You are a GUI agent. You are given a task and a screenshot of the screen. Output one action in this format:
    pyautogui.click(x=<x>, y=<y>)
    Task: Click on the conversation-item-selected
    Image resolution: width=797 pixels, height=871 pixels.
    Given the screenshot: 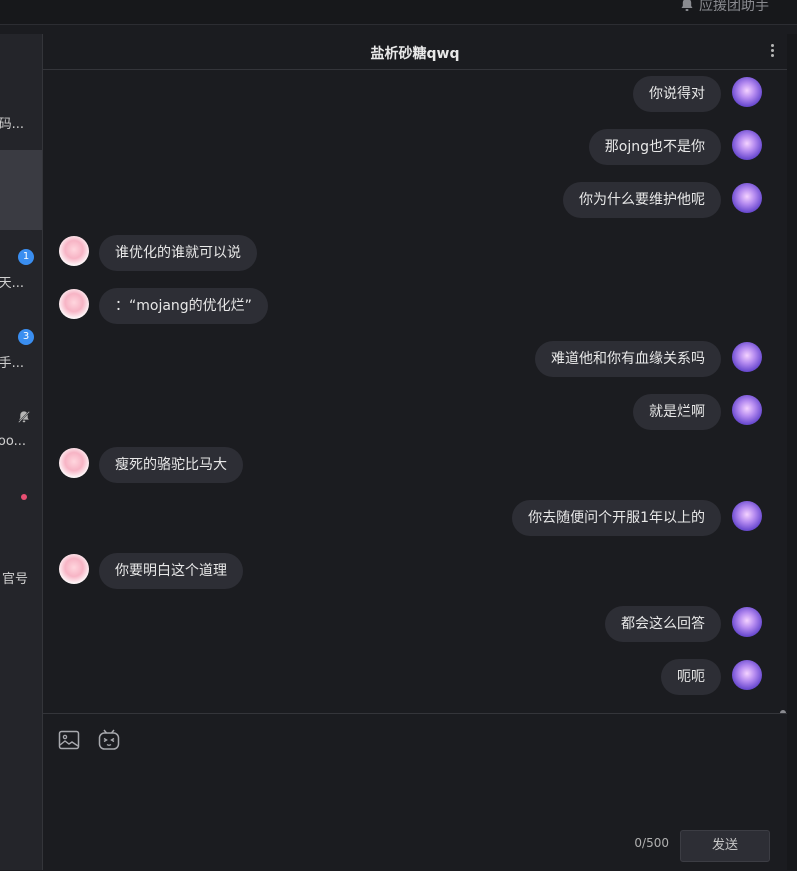 What is the action you would take?
    pyautogui.click(x=21, y=190)
    